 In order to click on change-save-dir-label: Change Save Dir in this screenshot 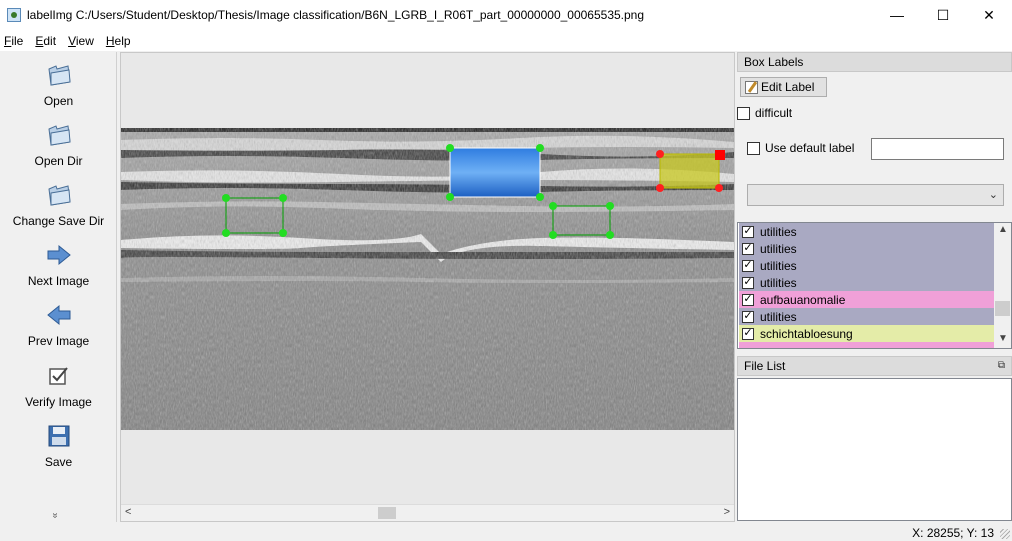, I will do `click(58, 221)`.